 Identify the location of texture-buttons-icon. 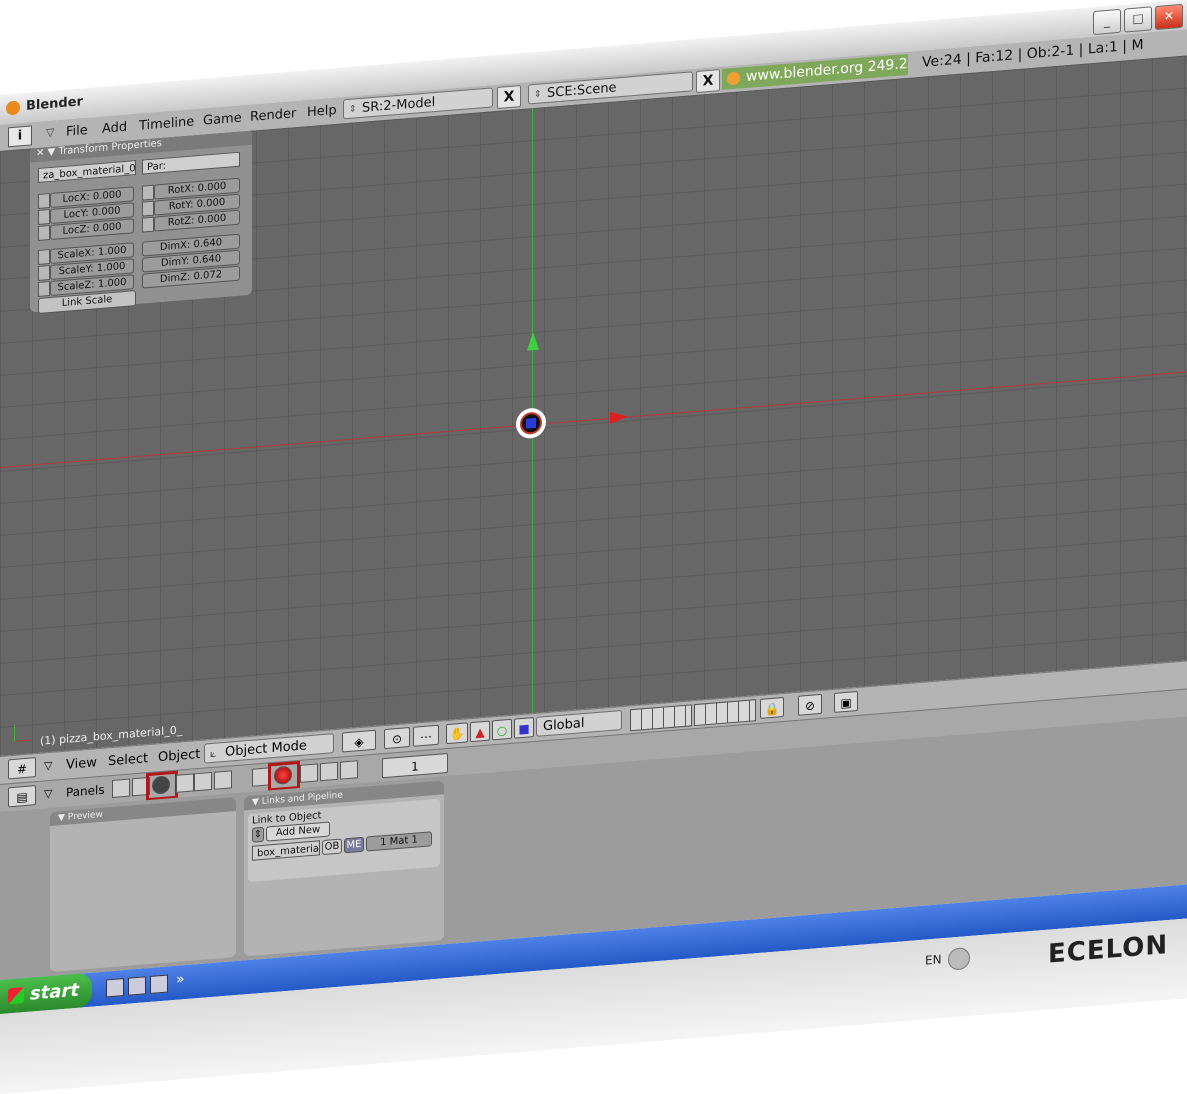
(309, 773).